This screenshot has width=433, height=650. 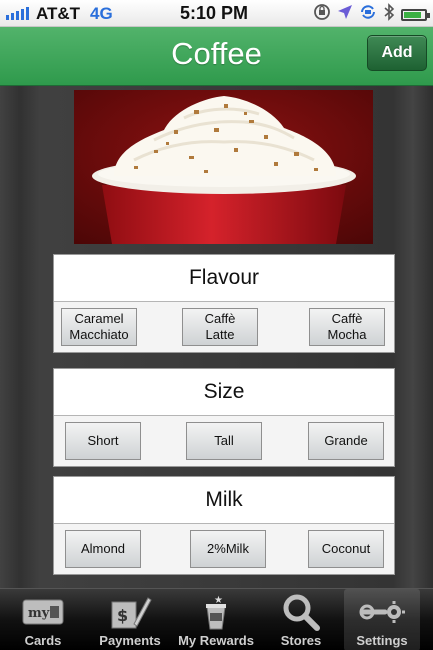 I want to click on rewards-cup-icon: ★, so click(x=216, y=612).